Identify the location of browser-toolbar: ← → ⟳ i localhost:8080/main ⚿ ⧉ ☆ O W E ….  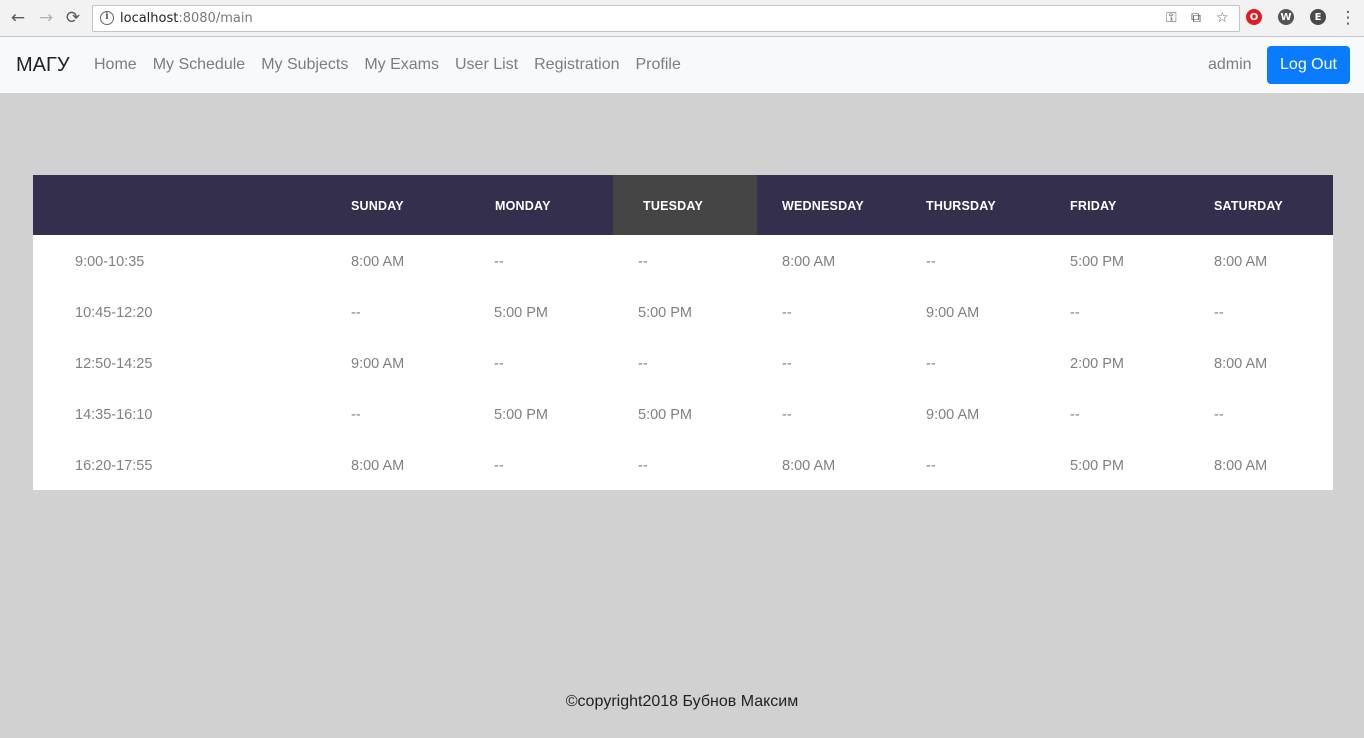
(682, 18).